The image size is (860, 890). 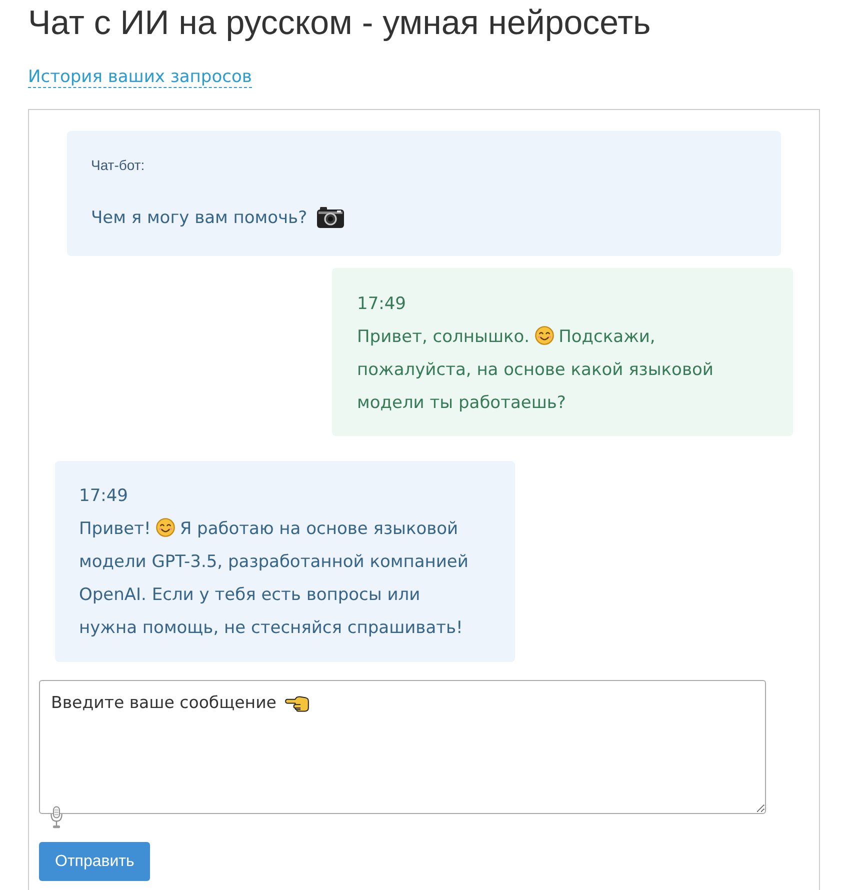 What do you see at coordinates (56, 817) in the screenshot?
I see `microphone-icon` at bounding box center [56, 817].